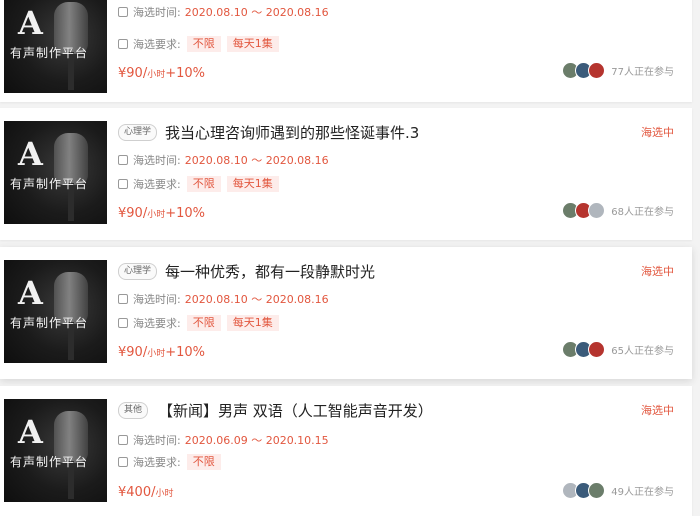 The width and height of the screenshot is (700, 516). Describe the element at coordinates (295, 410) in the screenshot. I see `project-title: 【新闻】男声 双语（人工智能声音开发）` at that location.